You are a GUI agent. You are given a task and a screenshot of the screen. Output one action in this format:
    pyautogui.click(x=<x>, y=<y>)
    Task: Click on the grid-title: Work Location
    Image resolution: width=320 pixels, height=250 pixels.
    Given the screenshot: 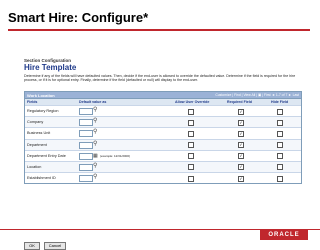 What is the action you would take?
    pyautogui.click(x=41, y=95)
    